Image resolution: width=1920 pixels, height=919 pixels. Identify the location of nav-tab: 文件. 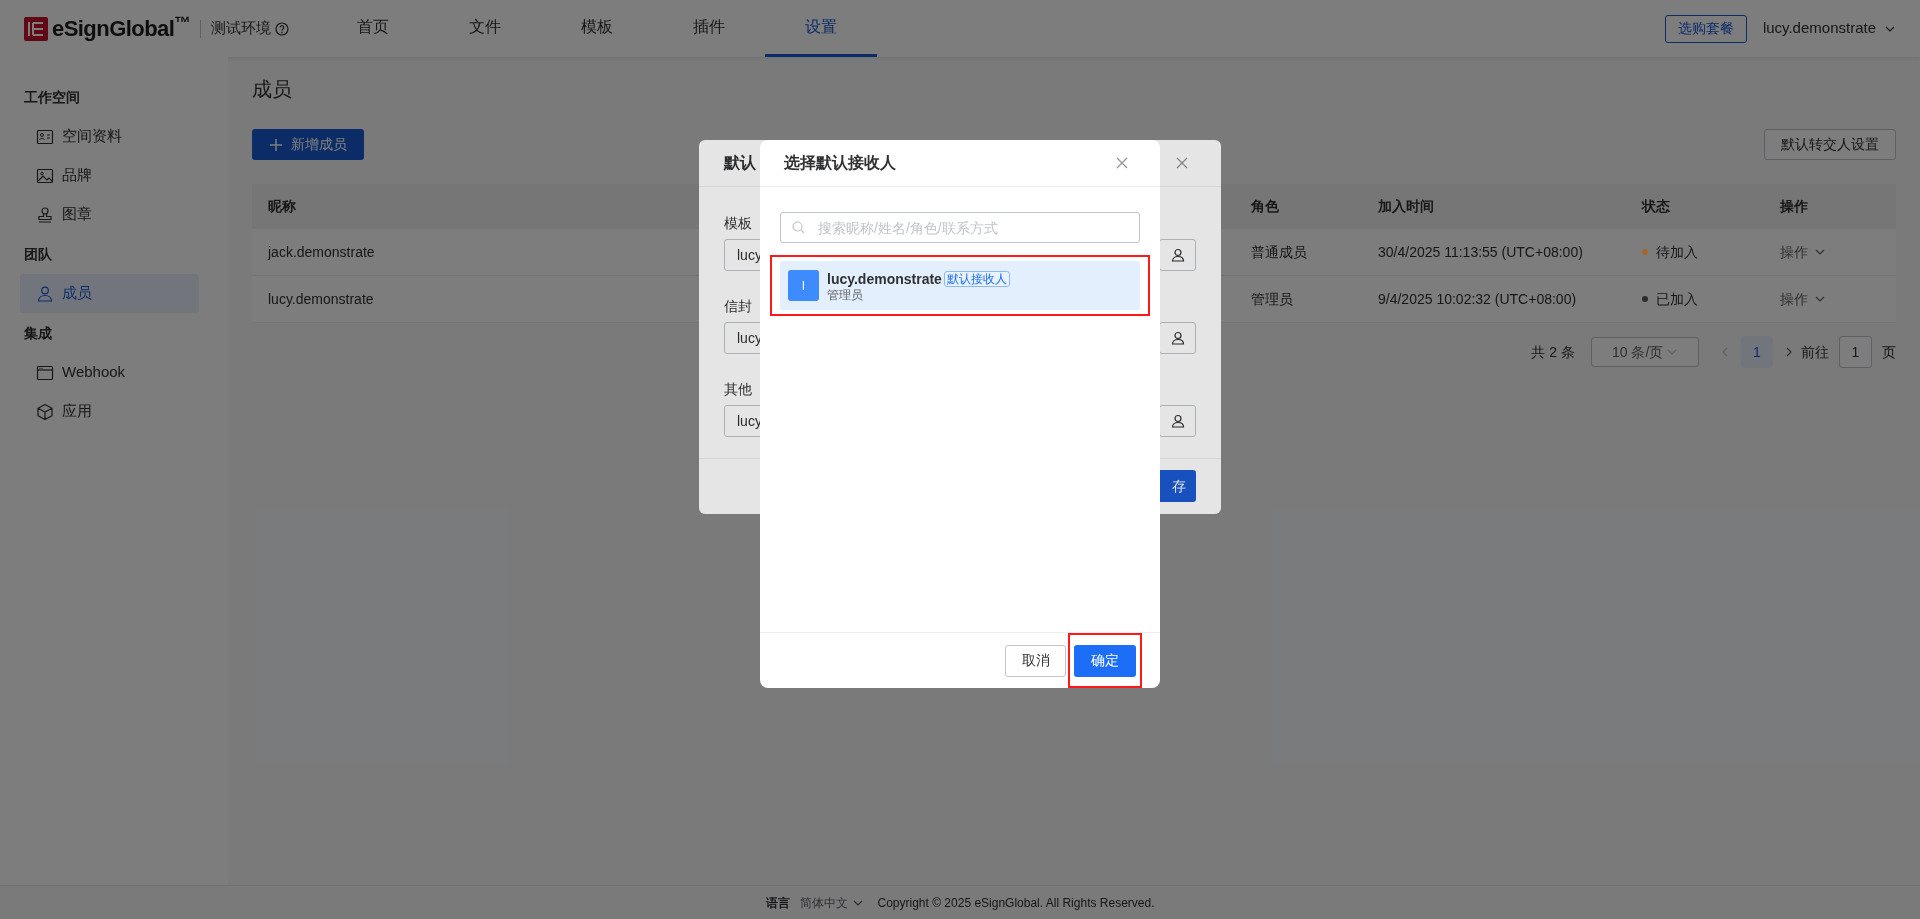
(485, 28).